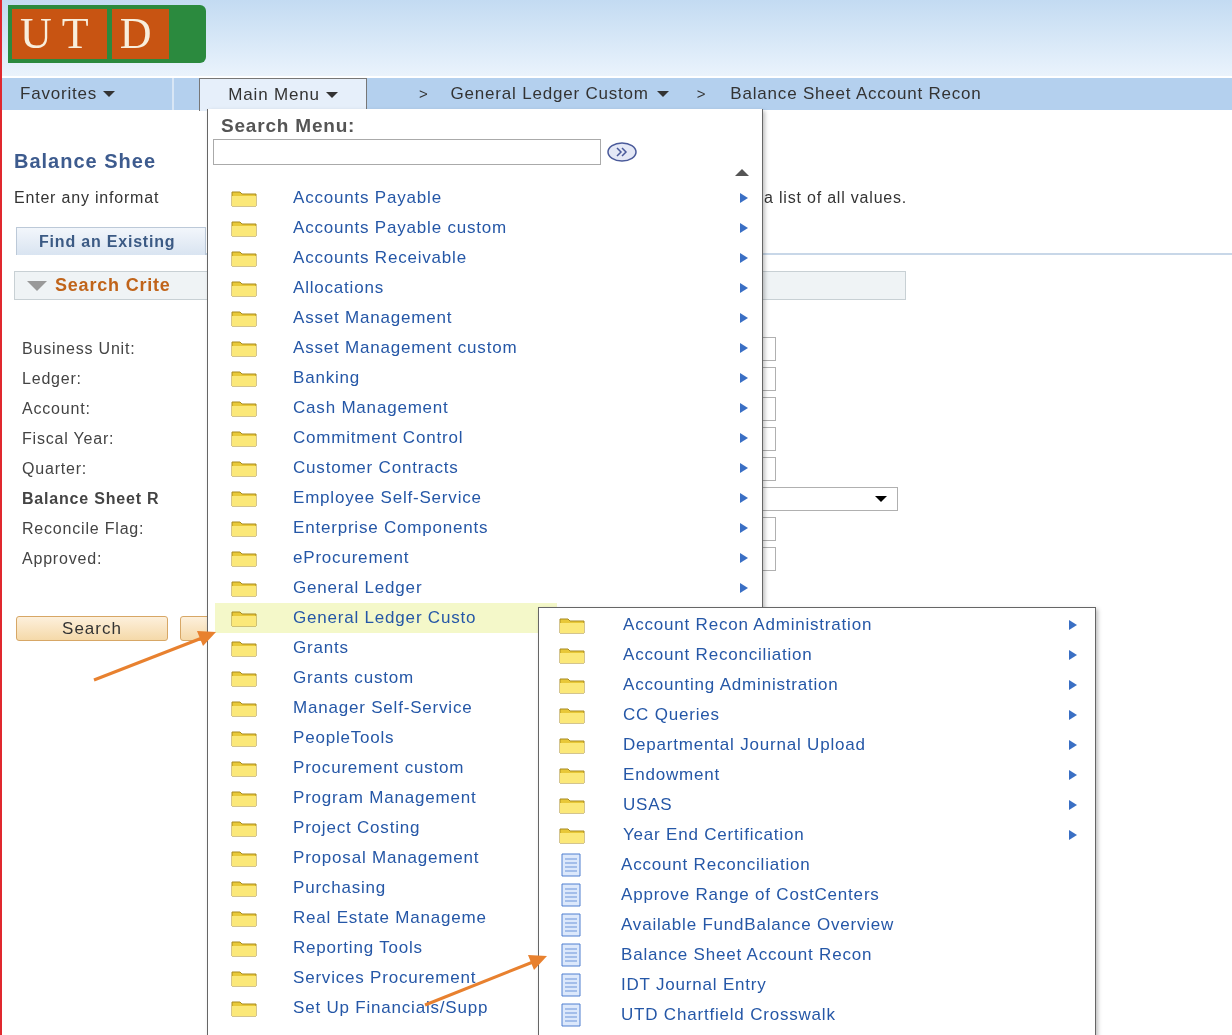  Describe the element at coordinates (817, 745) in the screenshot. I see `menu-item: Departmental Journal Upload` at that location.